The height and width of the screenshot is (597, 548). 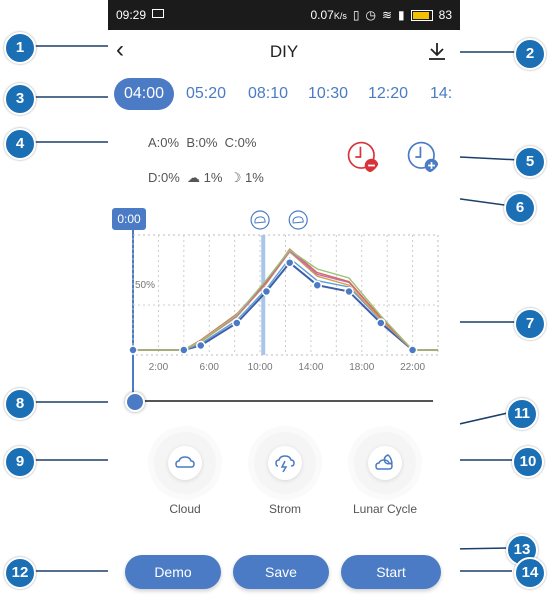 I want to click on battery-icon, so click(x=421, y=15).